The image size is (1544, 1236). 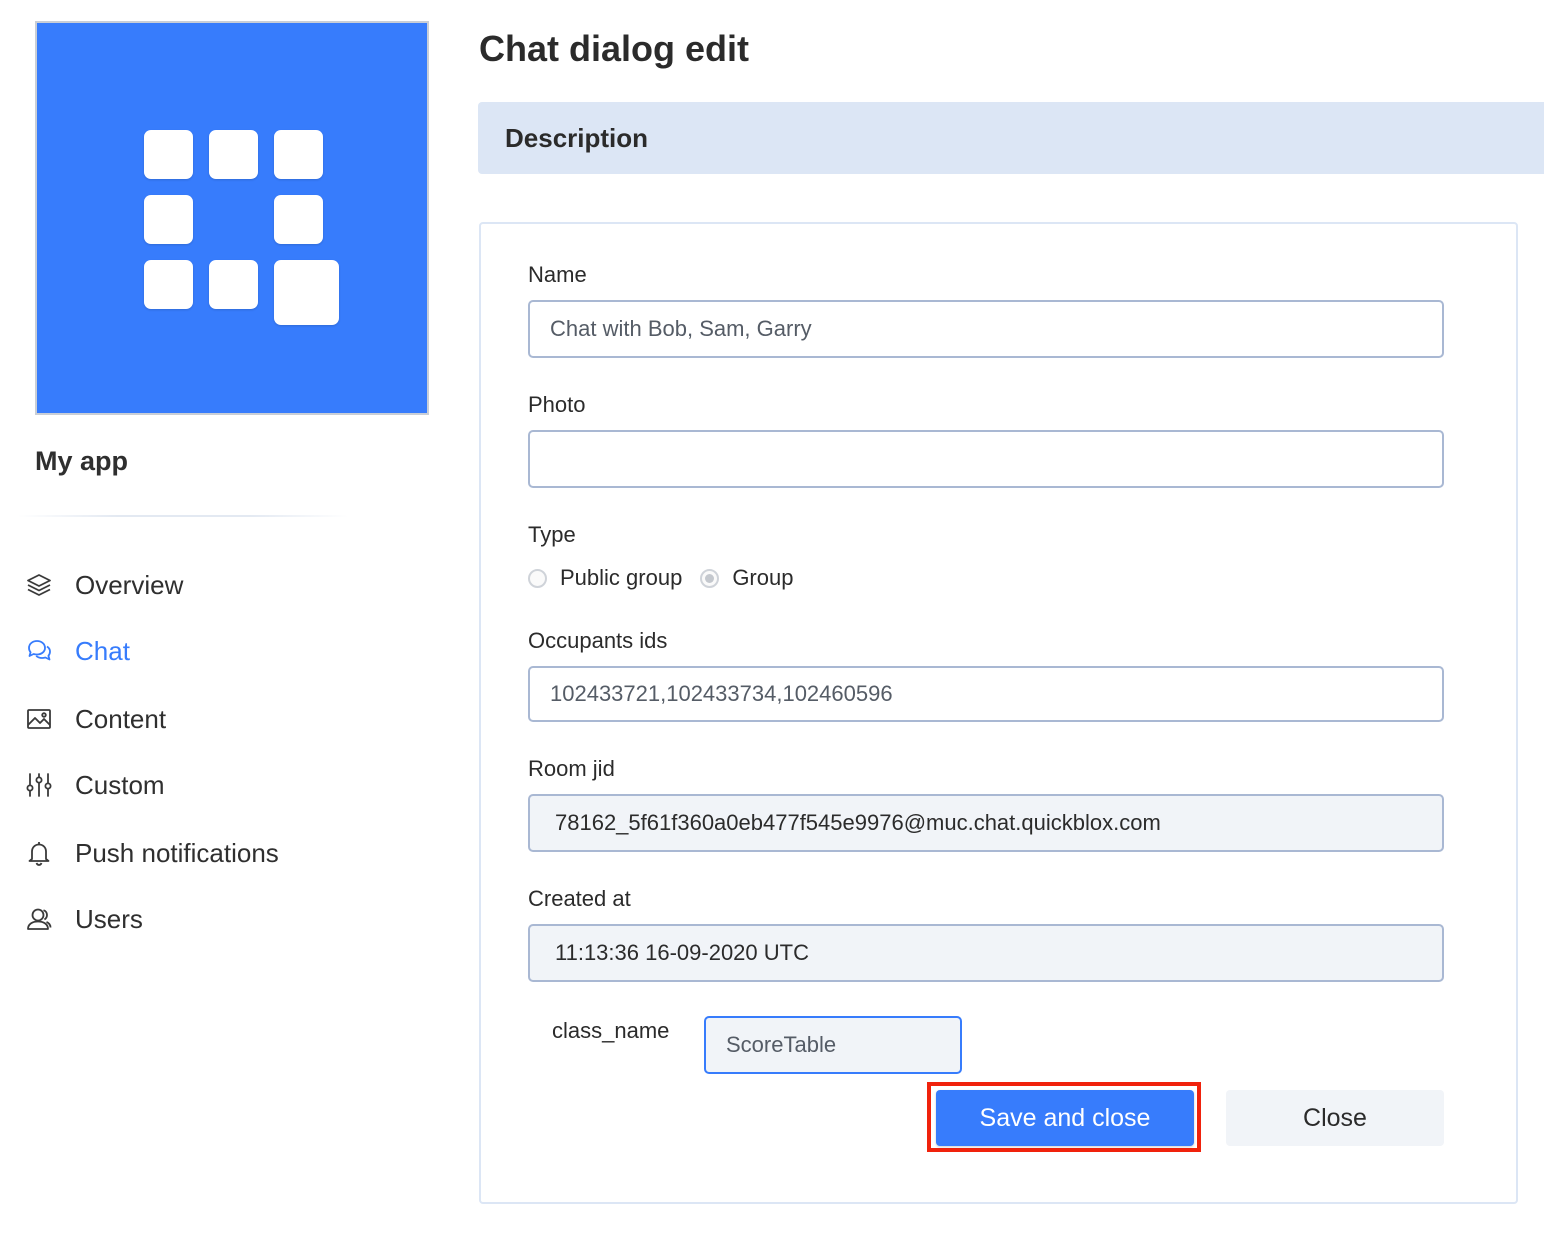 I want to click on name-input, so click(x=986, y=329).